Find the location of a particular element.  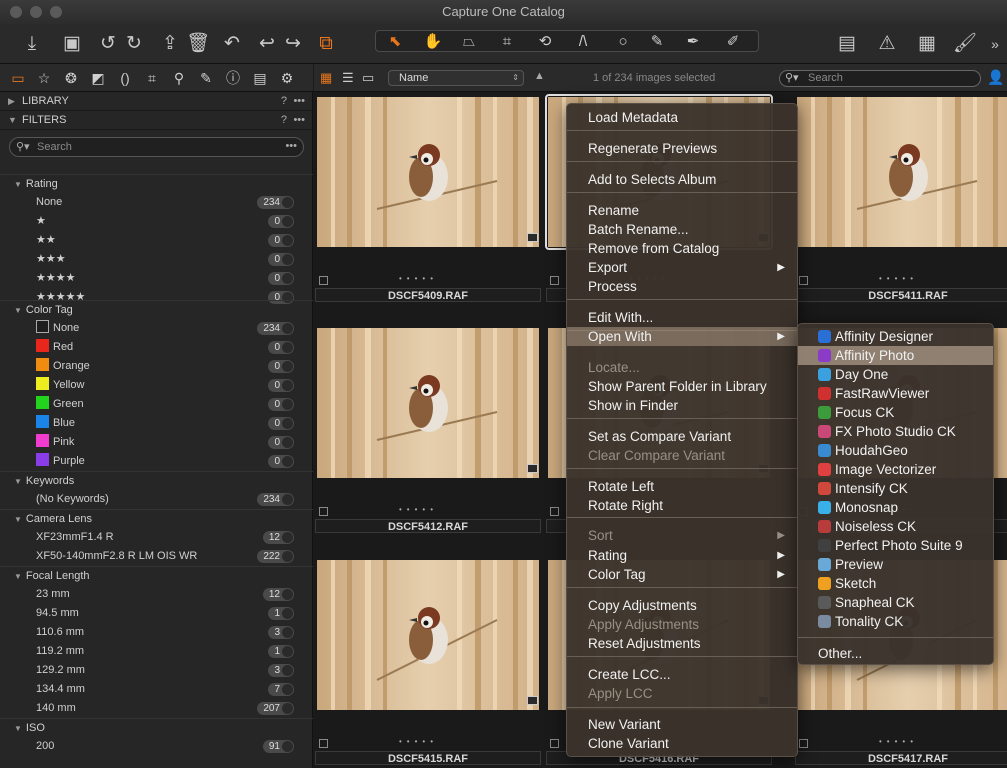

star-tab-icon: ☆ is located at coordinates (44, 78).